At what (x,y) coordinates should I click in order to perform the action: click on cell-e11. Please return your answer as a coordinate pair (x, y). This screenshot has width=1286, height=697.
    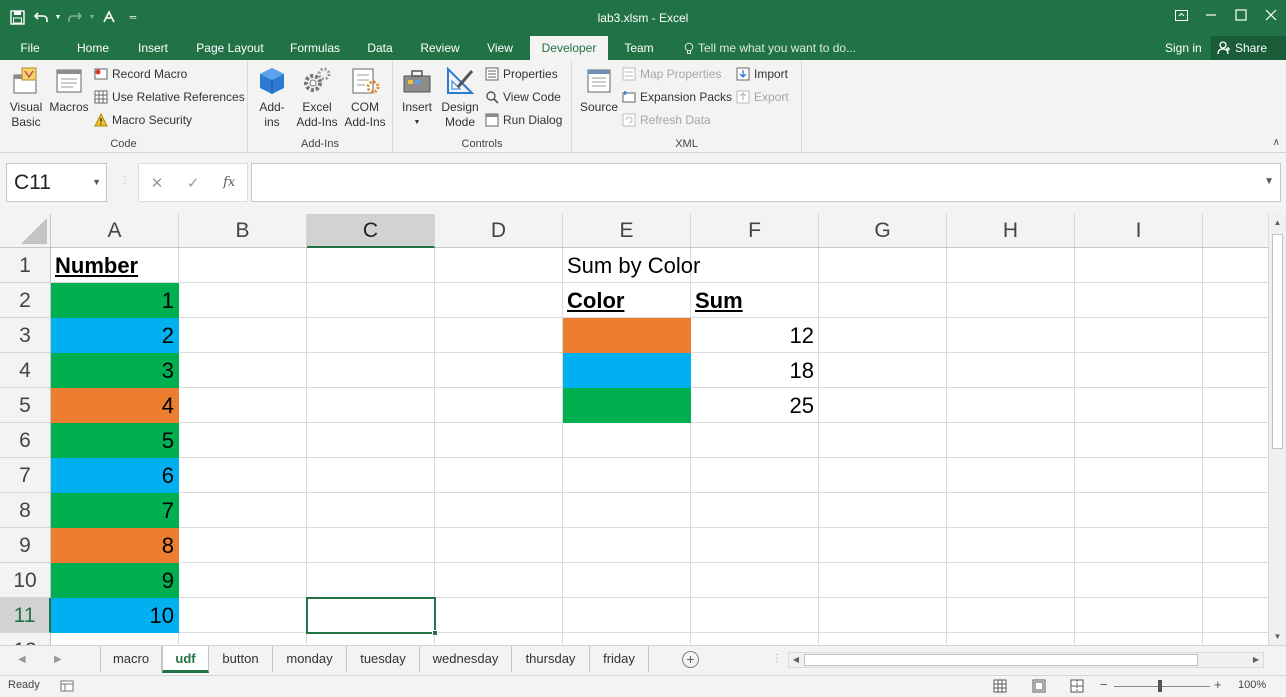
    Looking at the image, I should click on (627, 615).